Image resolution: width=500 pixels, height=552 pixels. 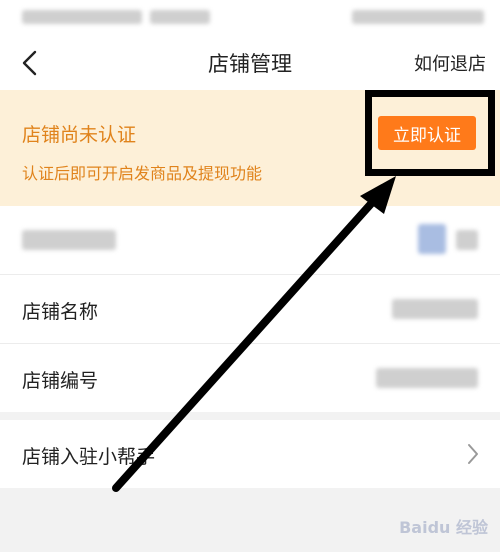 I want to click on banner-subtitle: 认证后即可开启发商品及提现功能, so click(x=142, y=173).